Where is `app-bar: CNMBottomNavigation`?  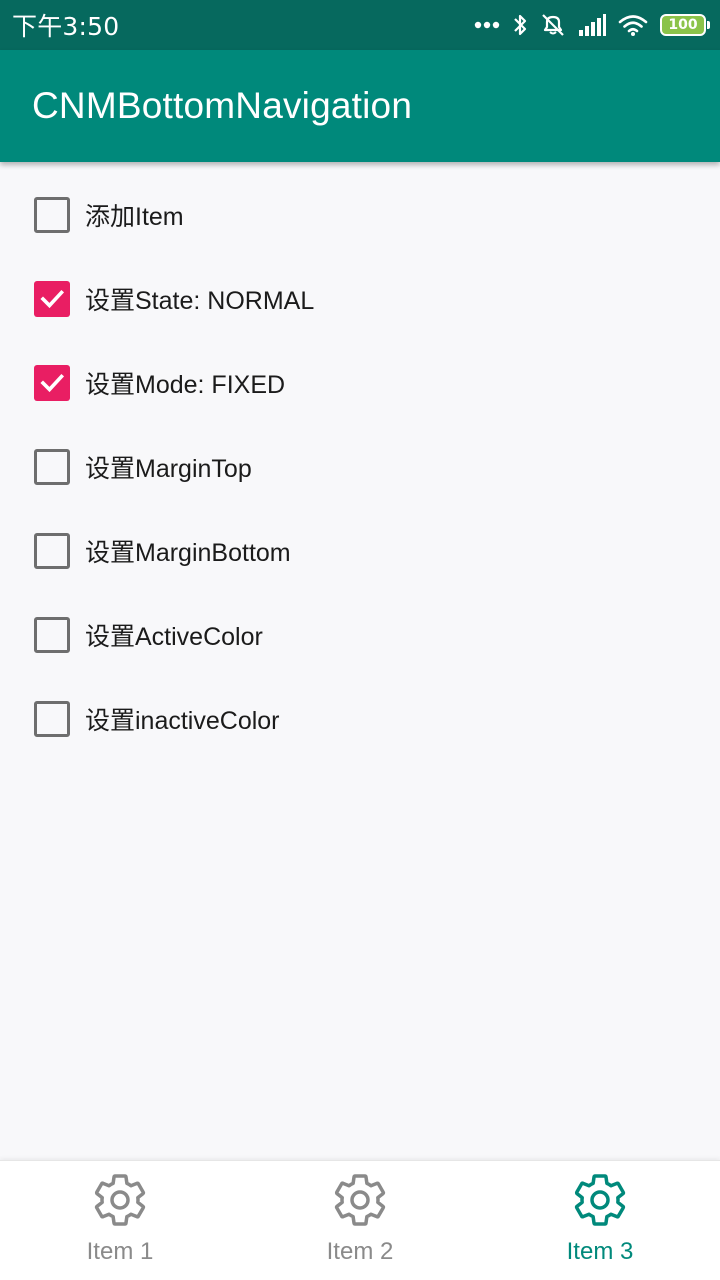
app-bar: CNMBottomNavigation is located at coordinates (360, 106).